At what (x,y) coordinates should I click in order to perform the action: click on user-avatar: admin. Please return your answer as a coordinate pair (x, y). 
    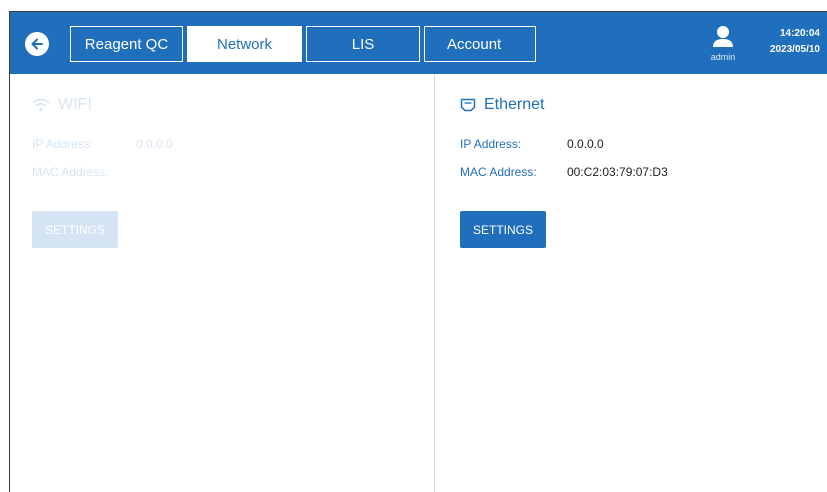
    Looking at the image, I should click on (723, 45).